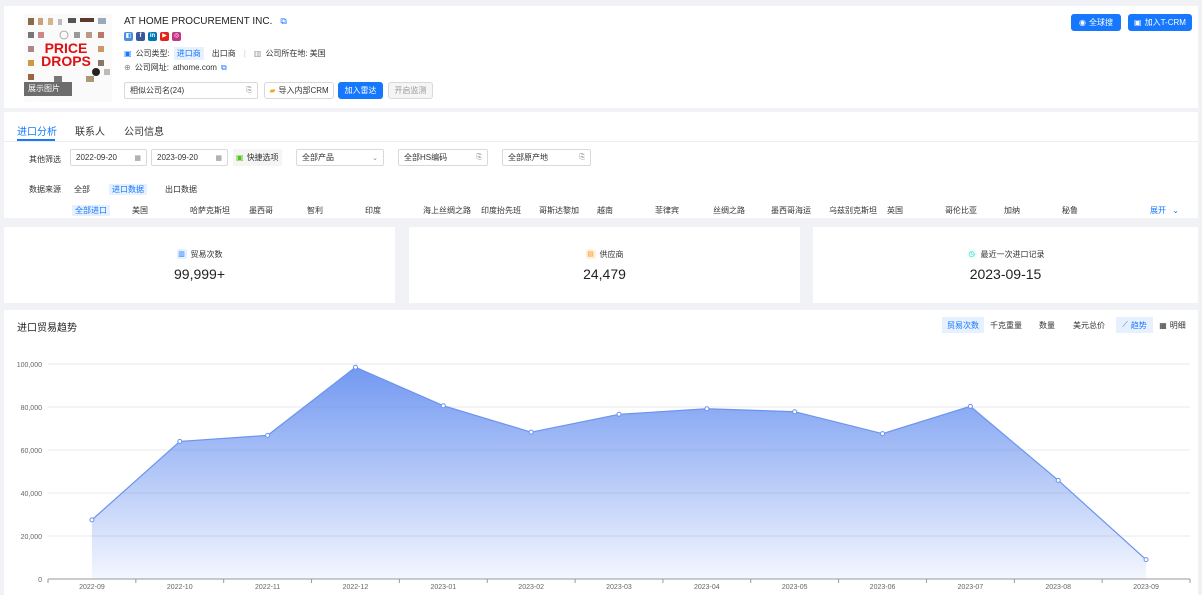  Describe the element at coordinates (501, 210) in the screenshot. I see `region-item: 印度抬先班` at that location.